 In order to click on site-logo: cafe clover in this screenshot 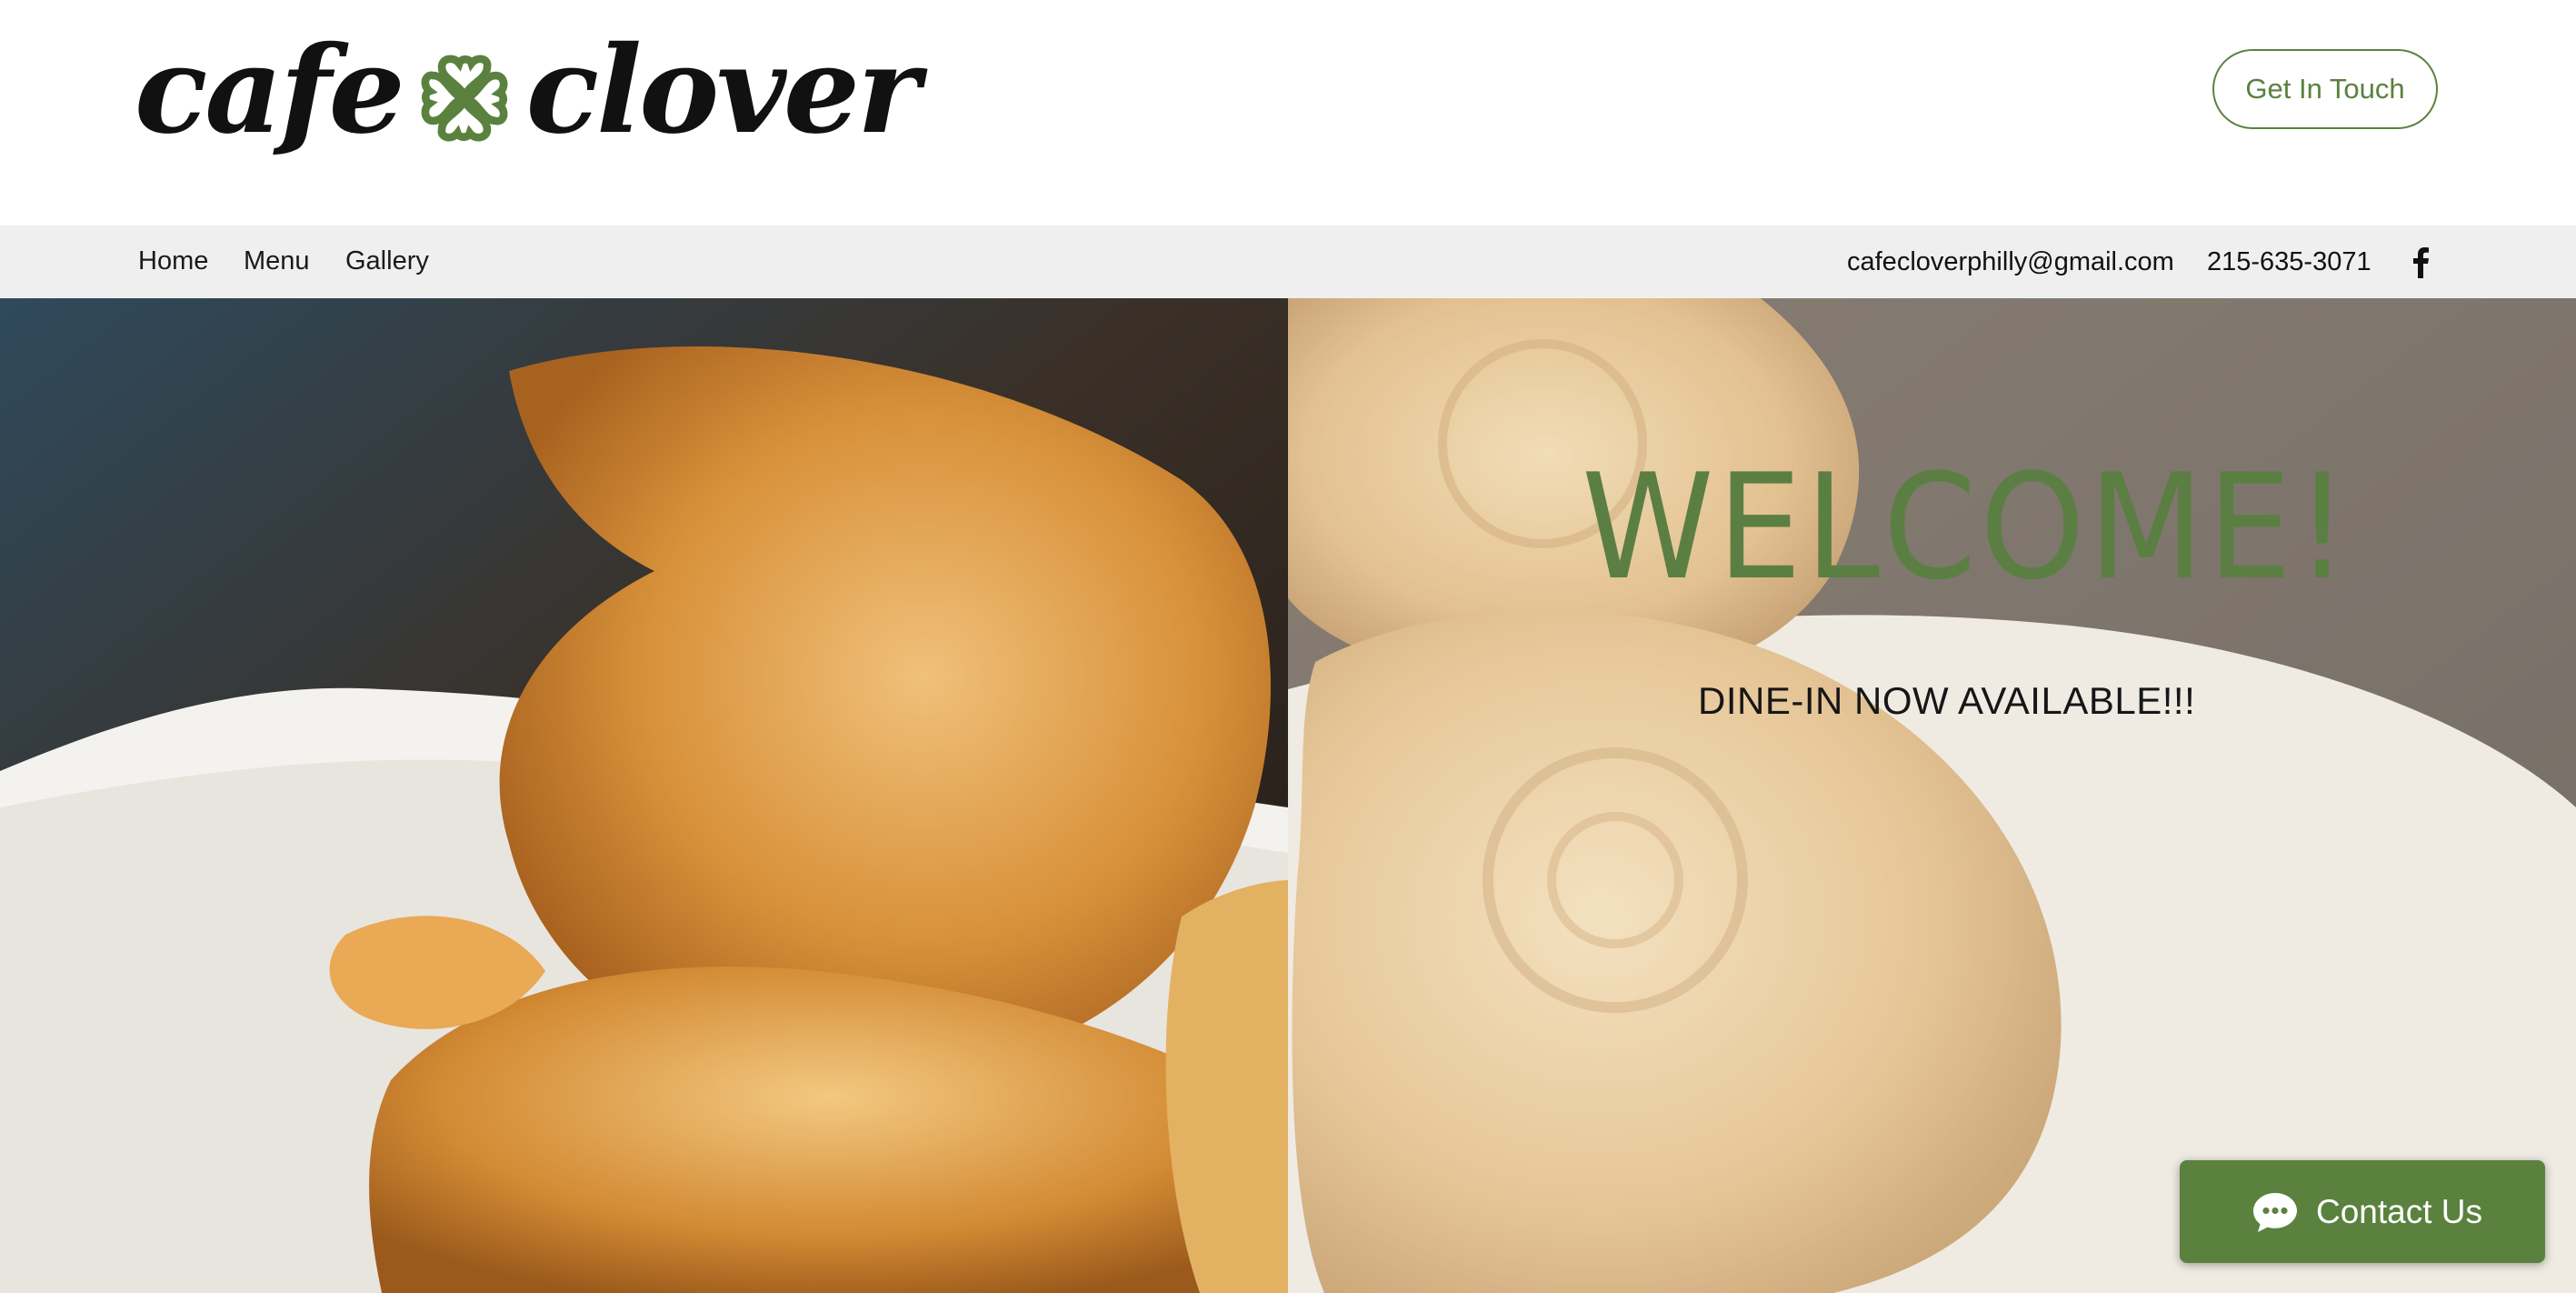, I will do `click(528, 91)`.